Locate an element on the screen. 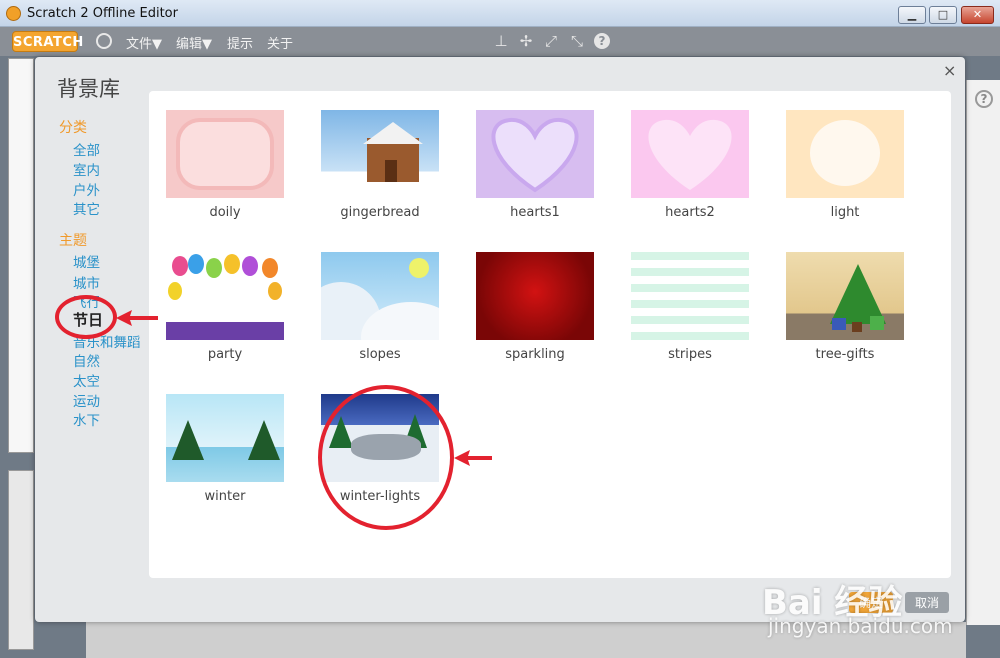  shrink-icon: ⤡ is located at coordinates (577, 41).